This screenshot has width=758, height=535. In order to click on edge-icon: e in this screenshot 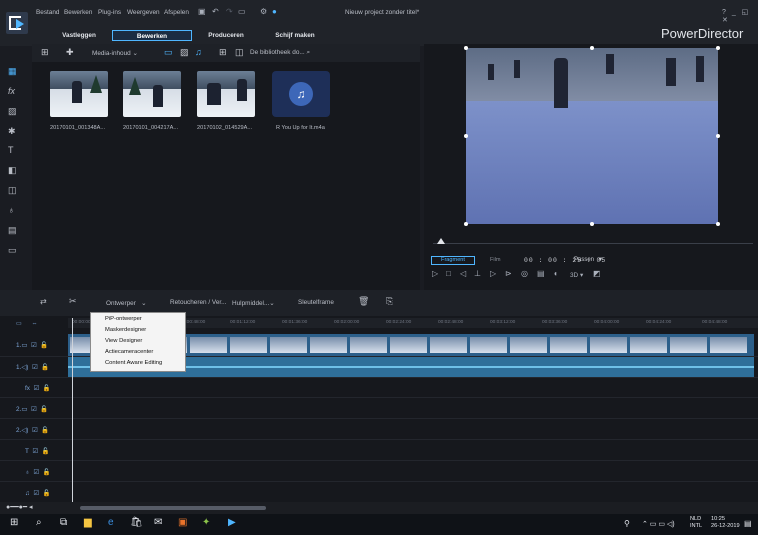, I will do `click(111, 522)`.